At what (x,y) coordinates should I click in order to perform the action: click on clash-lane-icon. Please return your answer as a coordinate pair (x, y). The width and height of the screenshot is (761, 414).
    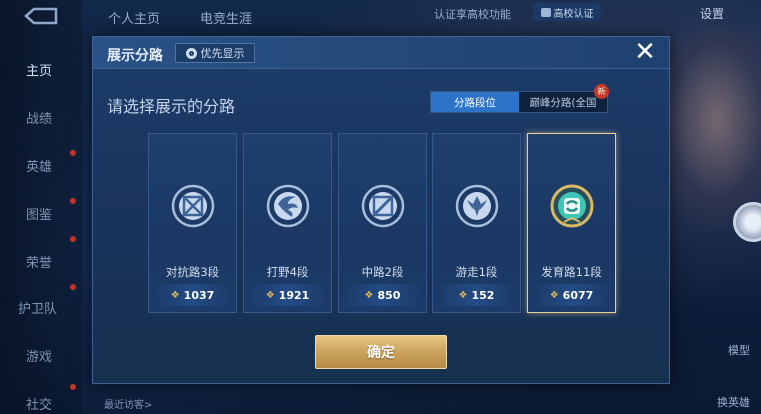
    Looking at the image, I should click on (193, 206).